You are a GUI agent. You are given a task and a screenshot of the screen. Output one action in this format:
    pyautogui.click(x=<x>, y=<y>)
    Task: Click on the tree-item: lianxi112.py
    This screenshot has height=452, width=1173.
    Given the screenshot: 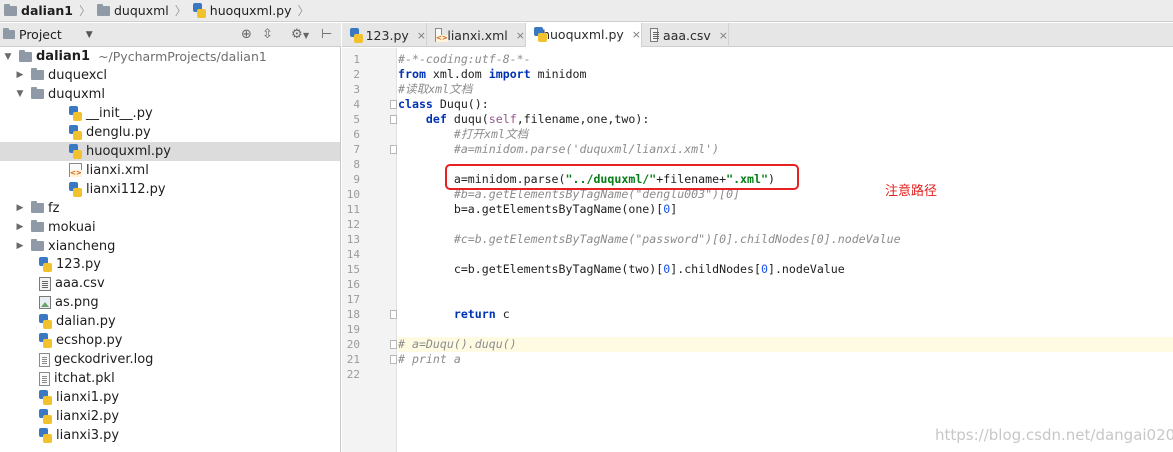 What is the action you would take?
    pyautogui.click(x=170, y=189)
    